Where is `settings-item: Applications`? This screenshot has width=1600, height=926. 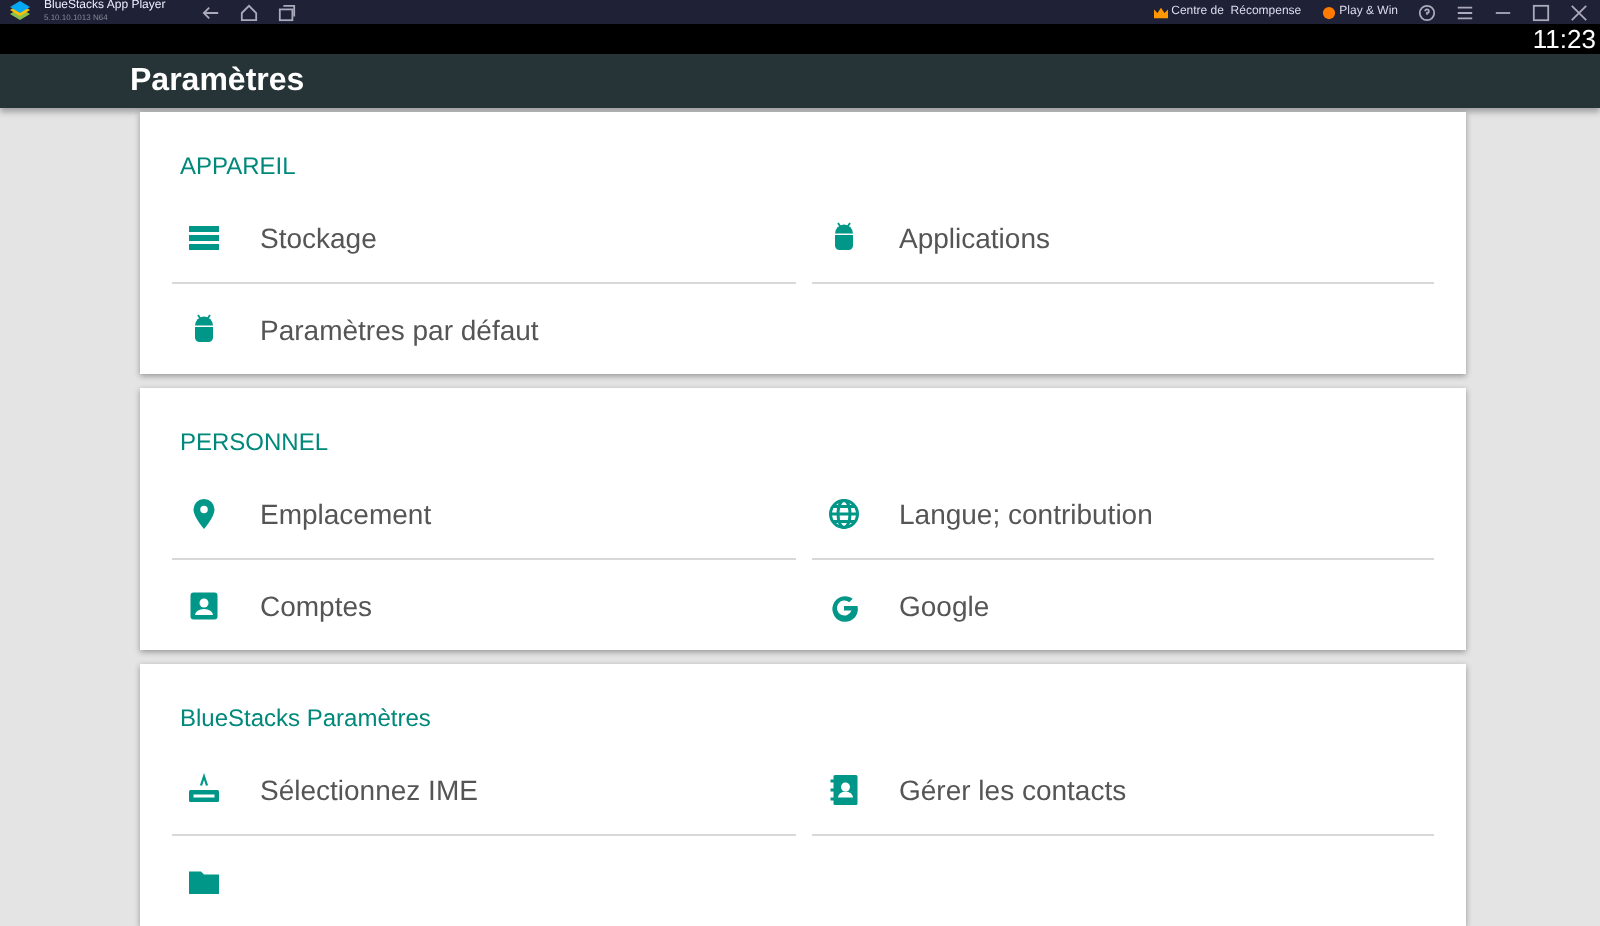
settings-item: Applications is located at coordinates (1122, 238).